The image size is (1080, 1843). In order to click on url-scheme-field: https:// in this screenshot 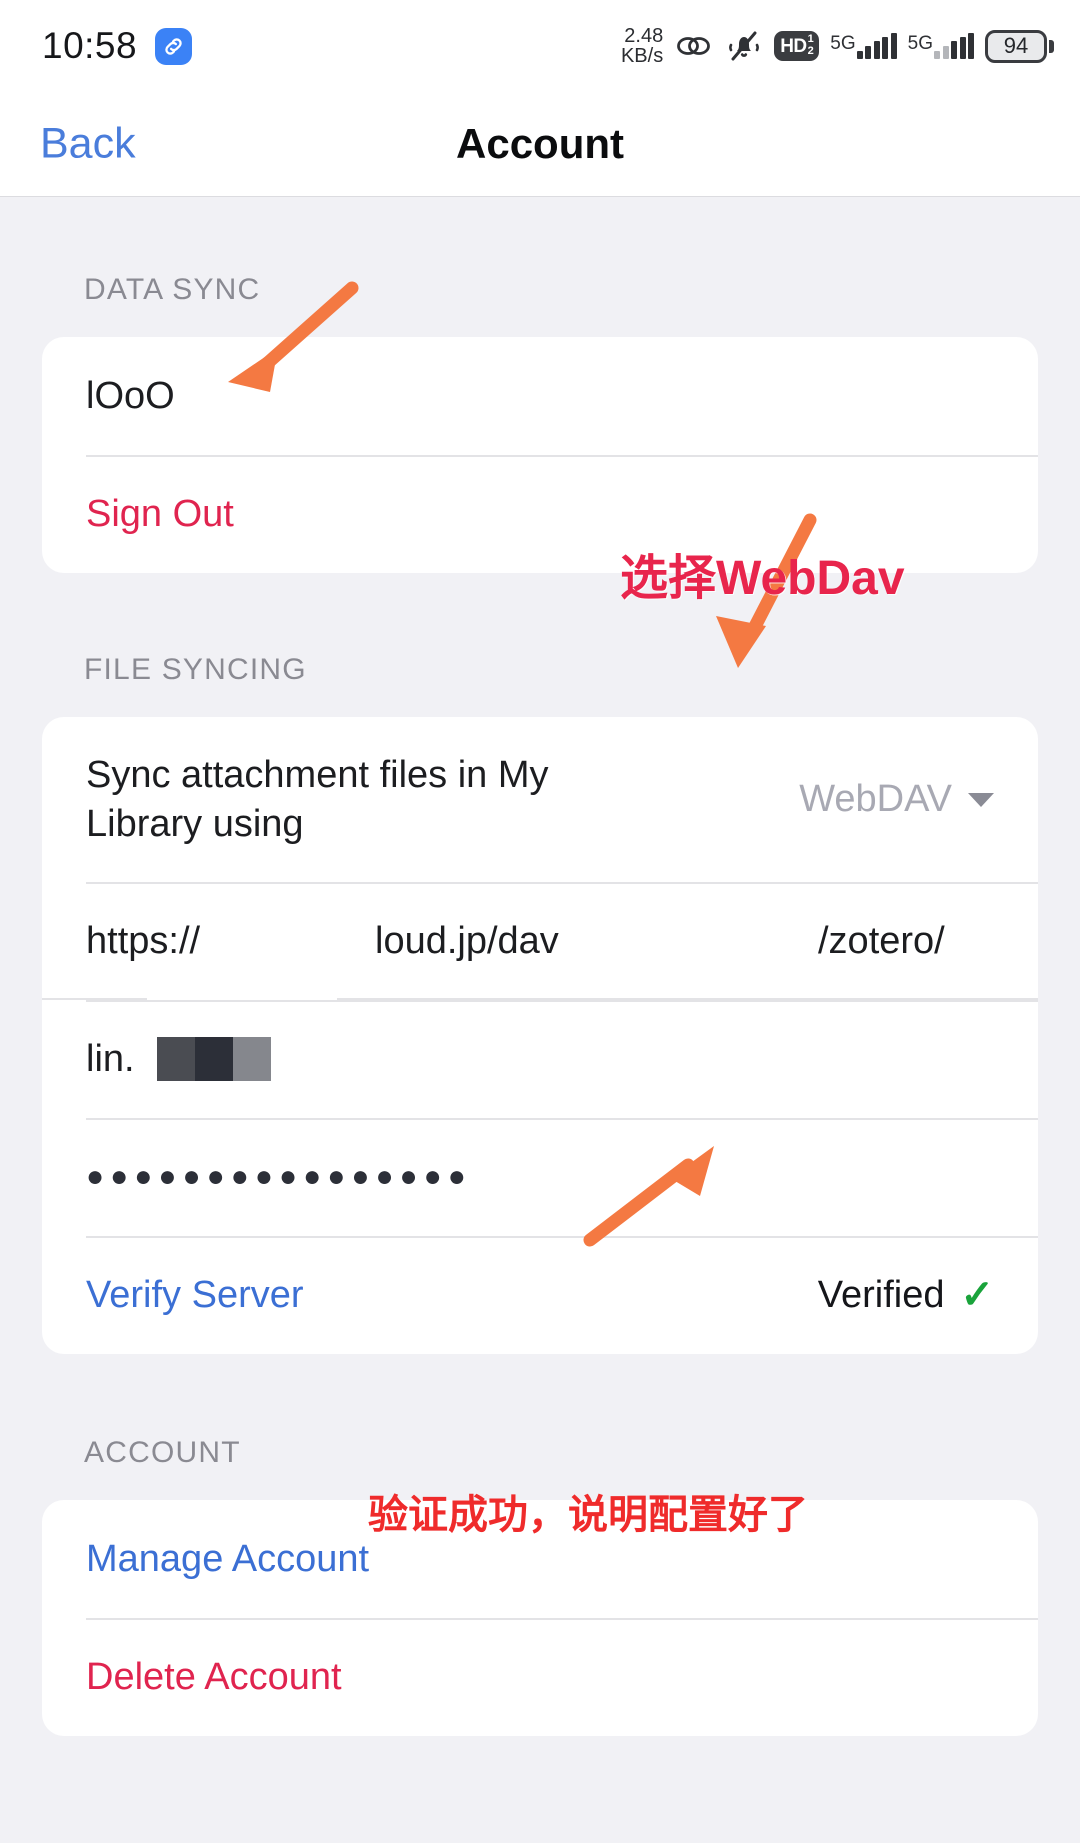, I will do `click(189, 941)`.